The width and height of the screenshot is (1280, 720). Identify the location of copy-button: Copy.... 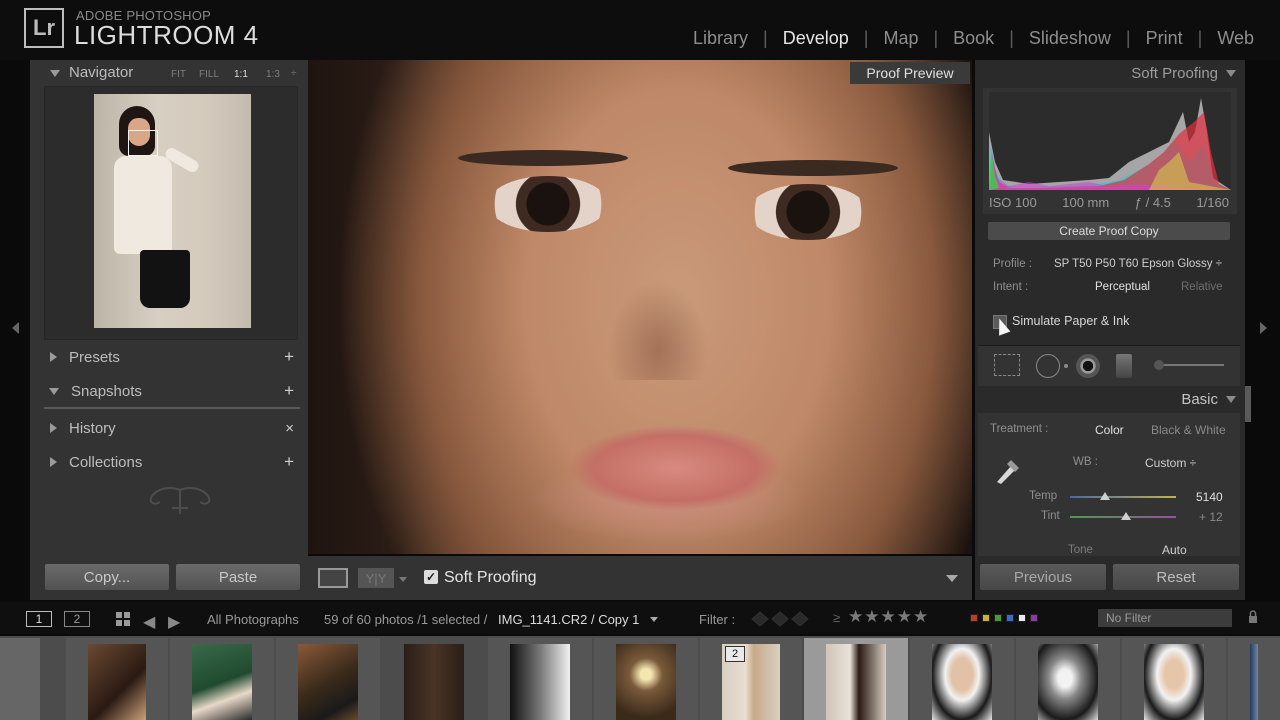
(107, 577).